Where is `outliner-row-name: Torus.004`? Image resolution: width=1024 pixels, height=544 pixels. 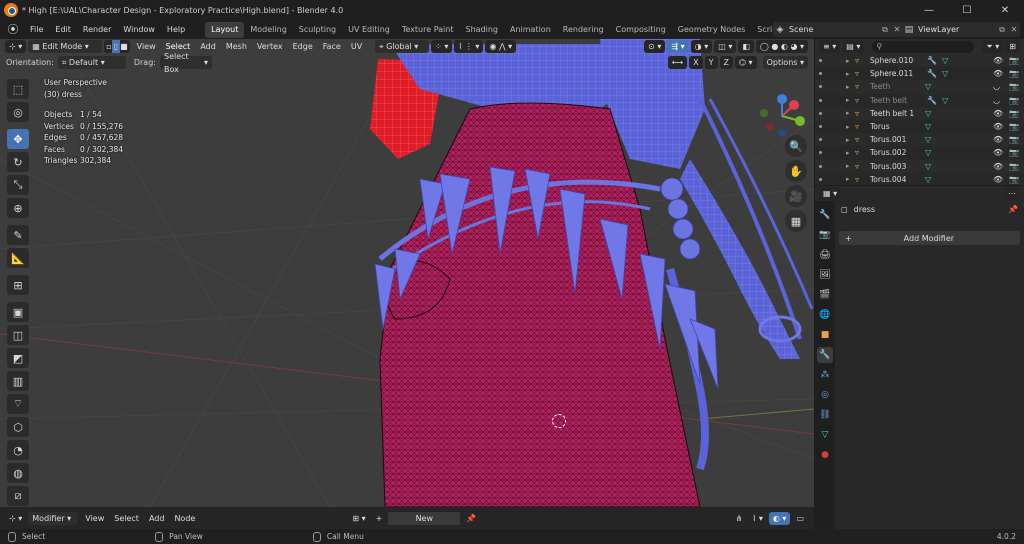 outliner-row-name: Torus.004 is located at coordinates (888, 179).